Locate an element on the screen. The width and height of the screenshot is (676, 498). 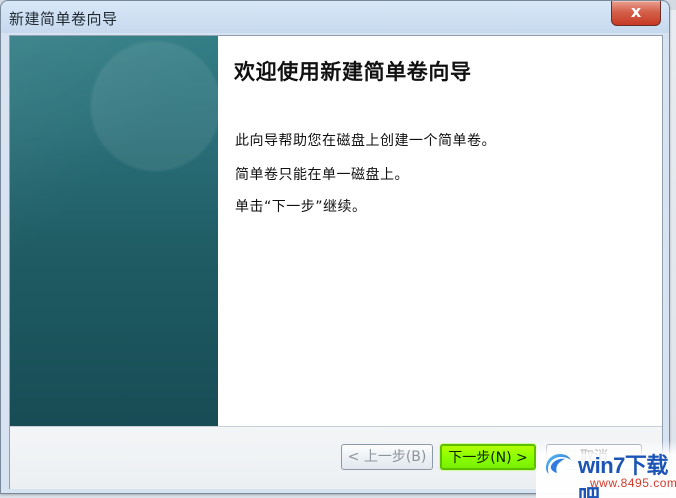
description-line-1: 此向导帮助您在磁盘上创建一个简单卷。 is located at coordinates (365, 141).